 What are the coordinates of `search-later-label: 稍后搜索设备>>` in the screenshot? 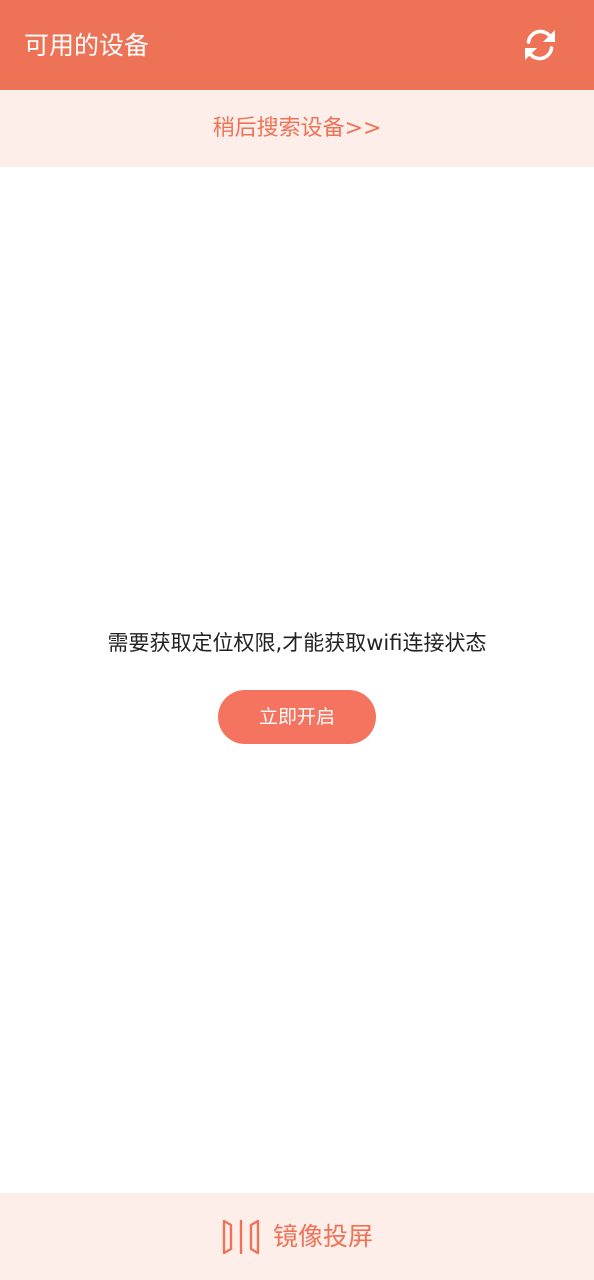 It's located at (297, 128).